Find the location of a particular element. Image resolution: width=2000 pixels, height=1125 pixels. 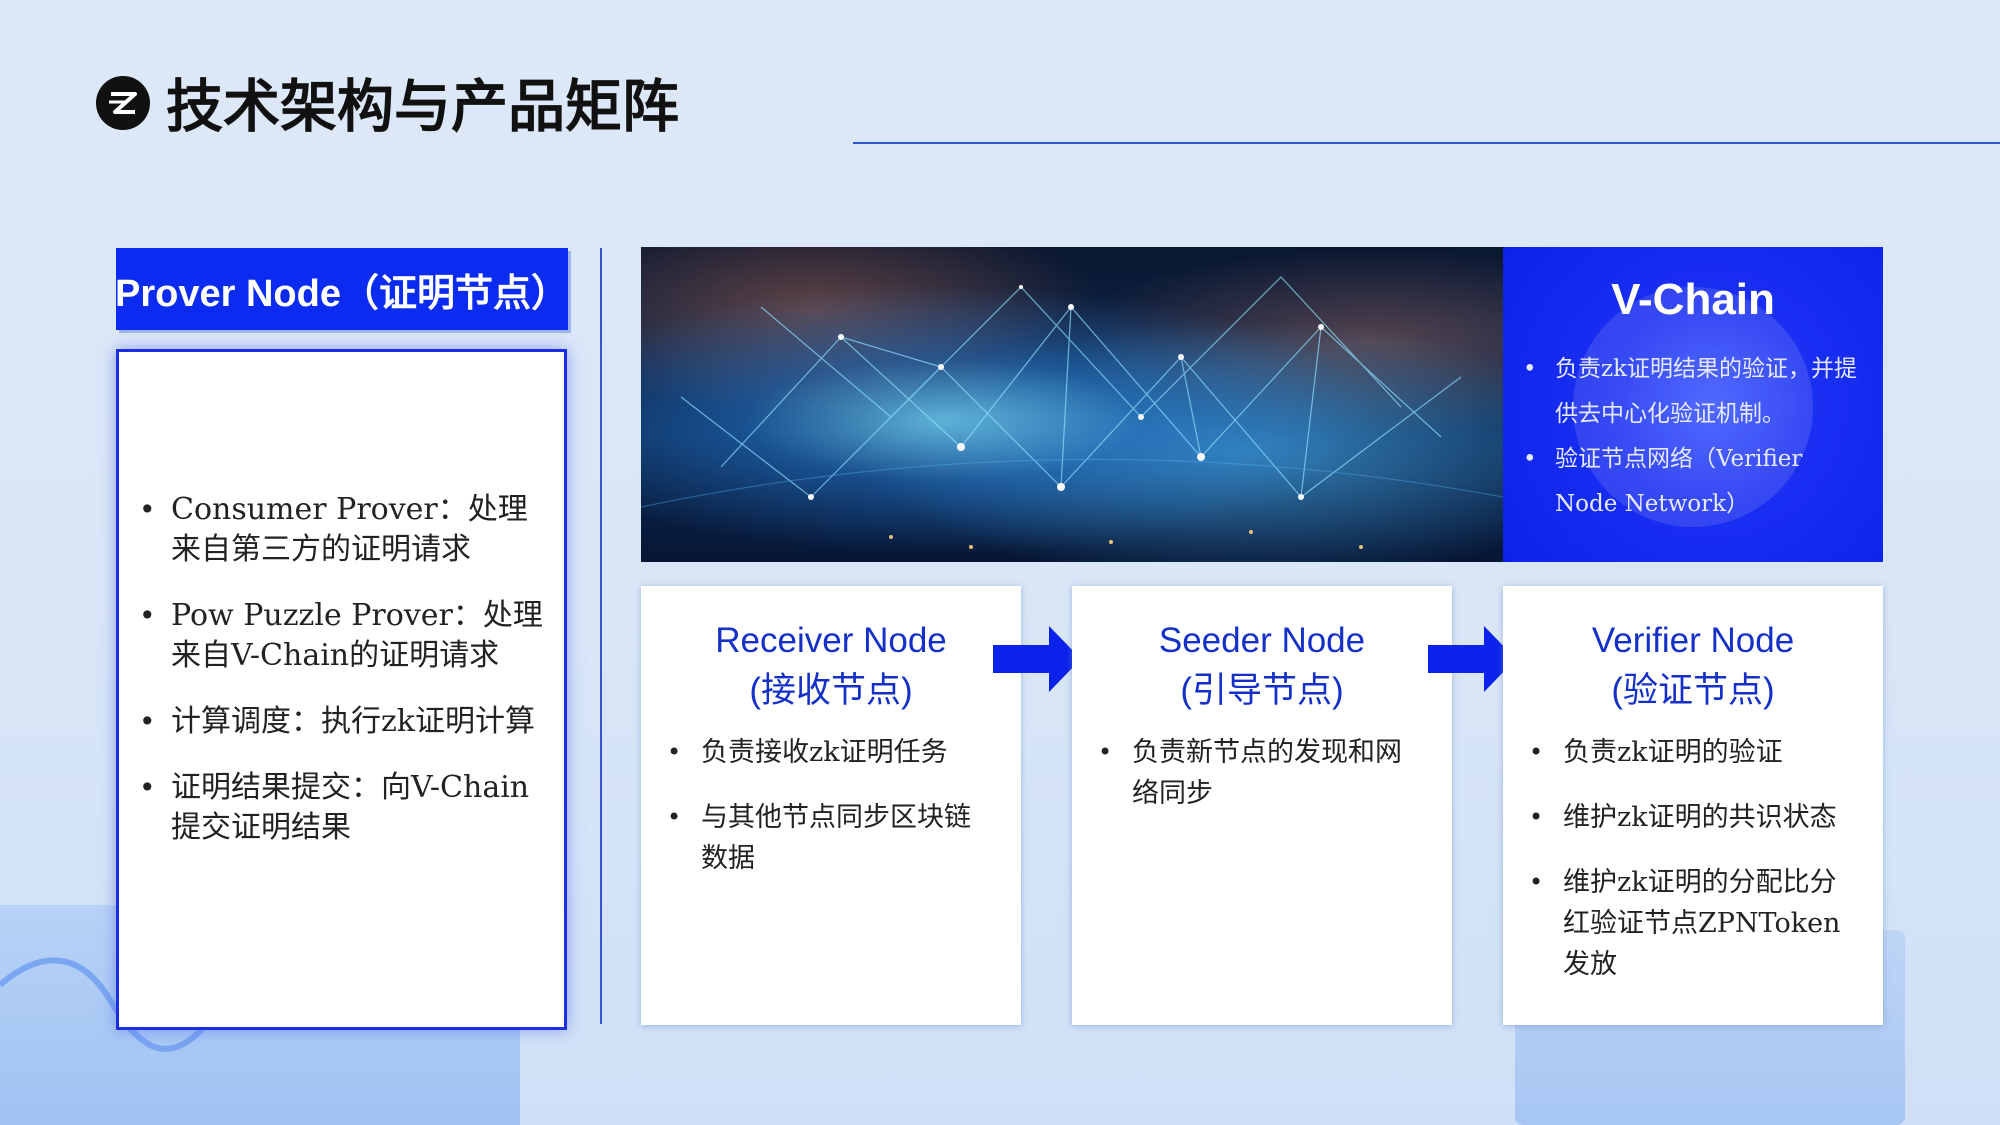

network-globe-image is located at coordinates (1072, 404).